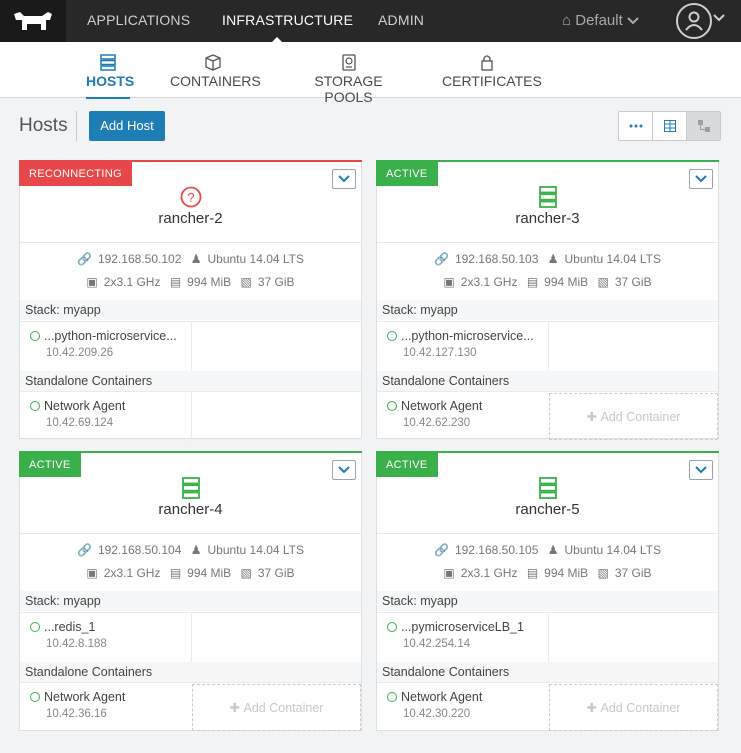  What do you see at coordinates (255, 259) in the screenshot?
I see `host-os: Ubuntu 14.04 LTS` at bounding box center [255, 259].